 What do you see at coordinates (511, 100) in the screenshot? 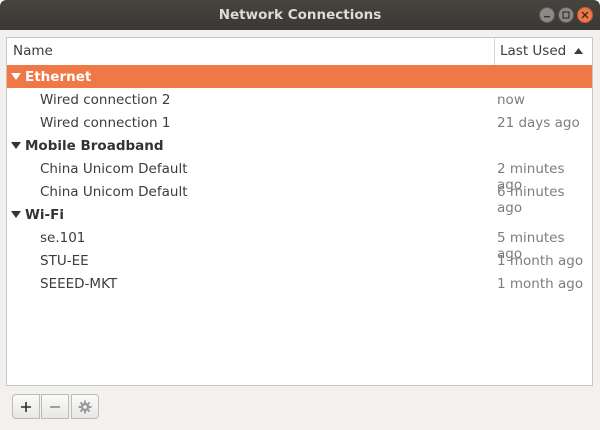
I see `last-used: now` at bounding box center [511, 100].